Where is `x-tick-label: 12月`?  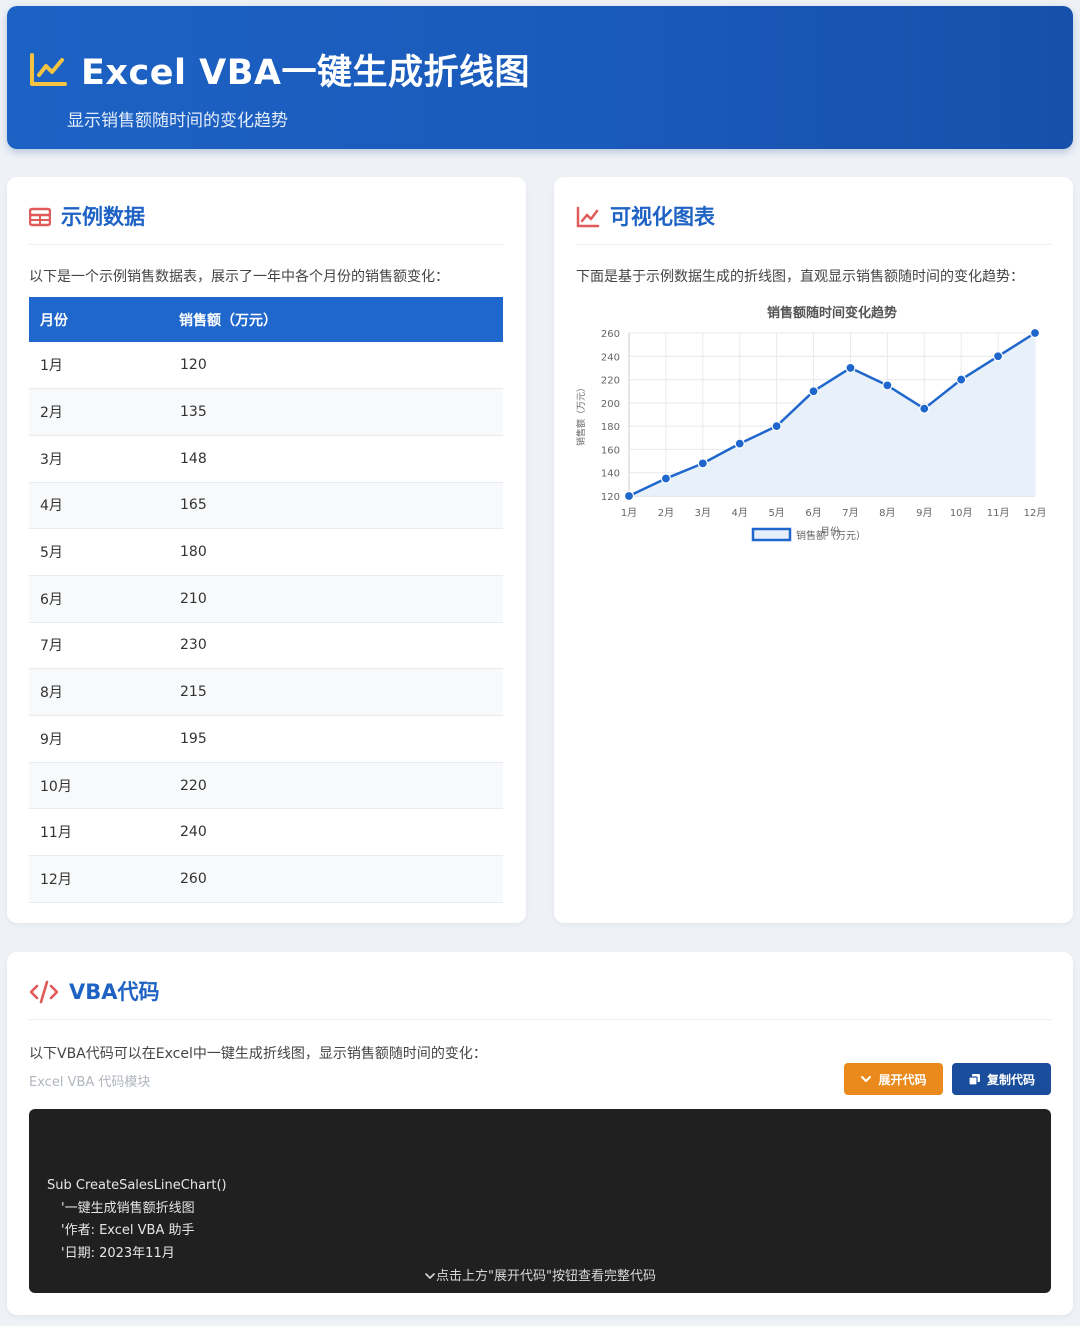
x-tick-label: 12月 is located at coordinates (1035, 513).